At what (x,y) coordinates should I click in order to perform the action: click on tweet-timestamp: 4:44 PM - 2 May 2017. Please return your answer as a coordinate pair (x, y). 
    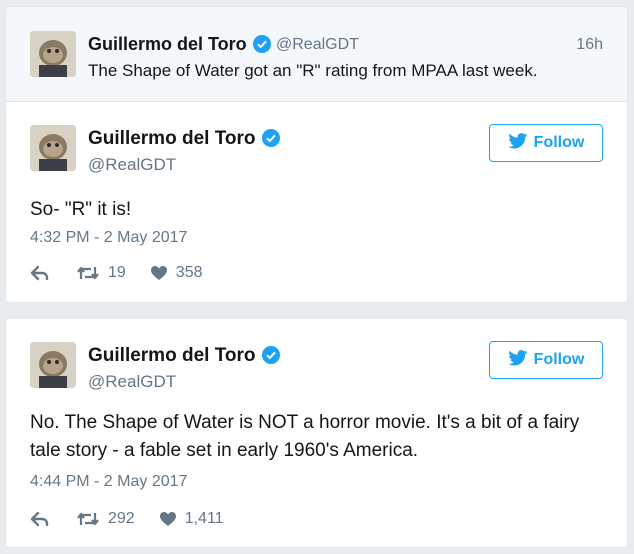
    Looking at the image, I should click on (108, 482).